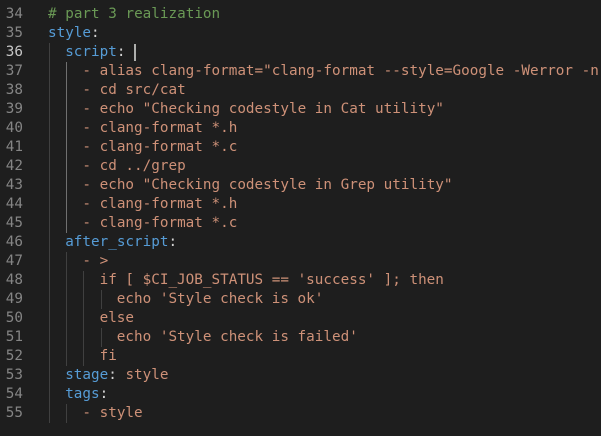  I want to click on code-line: after_script:, so click(121, 242).